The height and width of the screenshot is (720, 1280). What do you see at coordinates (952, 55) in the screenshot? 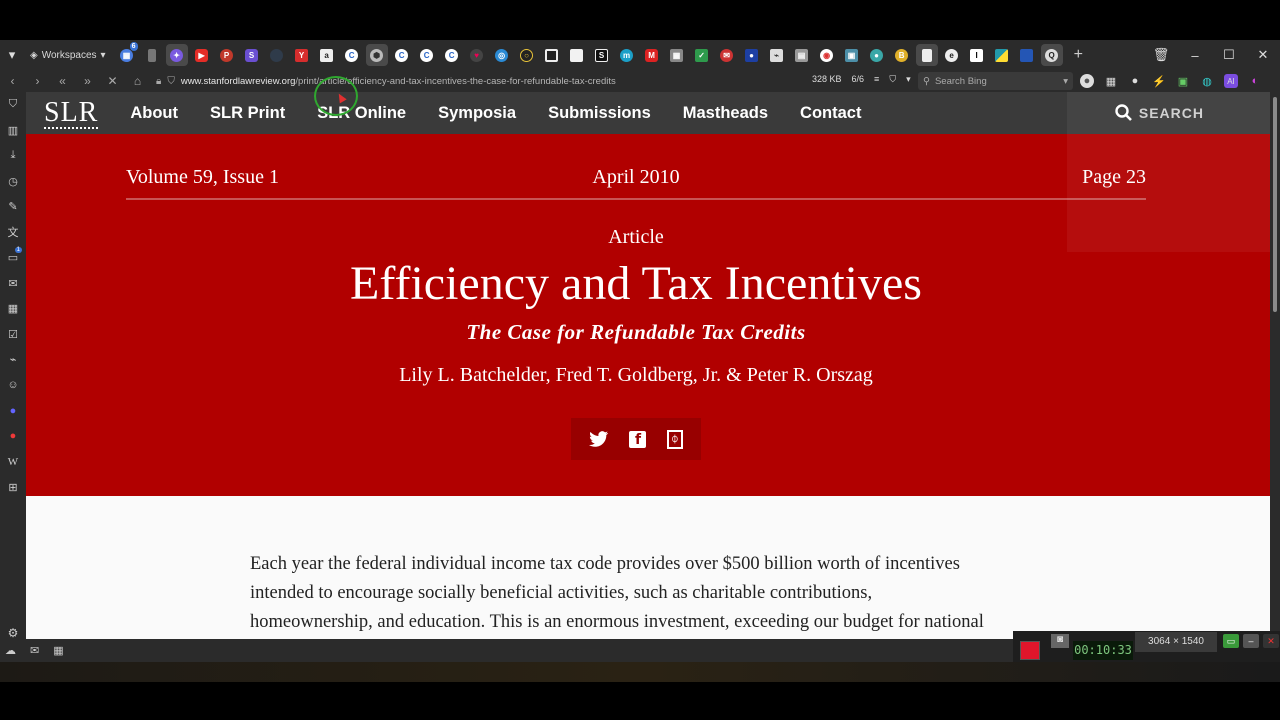
I see `tab: e` at bounding box center [952, 55].